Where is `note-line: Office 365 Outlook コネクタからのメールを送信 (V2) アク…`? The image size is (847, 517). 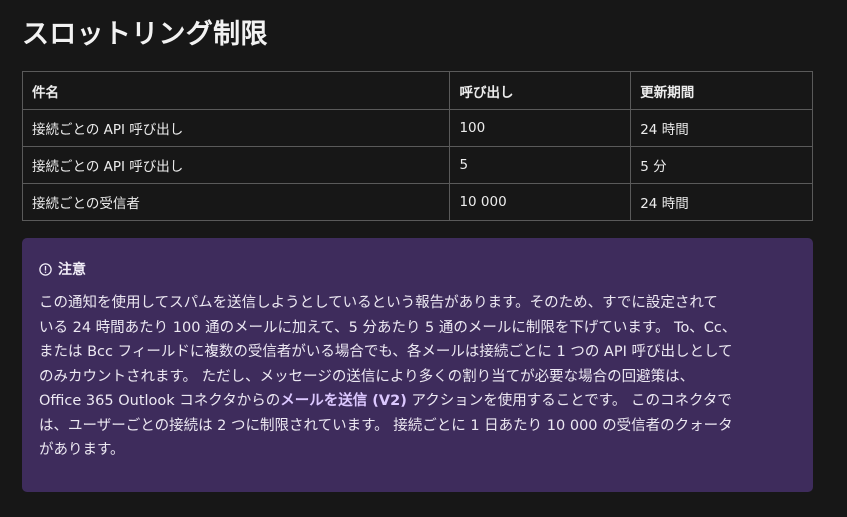 note-line: Office 365 Outlook コネクタからのメールを送信 (V2) アク… is located at coordinates (417, 401).